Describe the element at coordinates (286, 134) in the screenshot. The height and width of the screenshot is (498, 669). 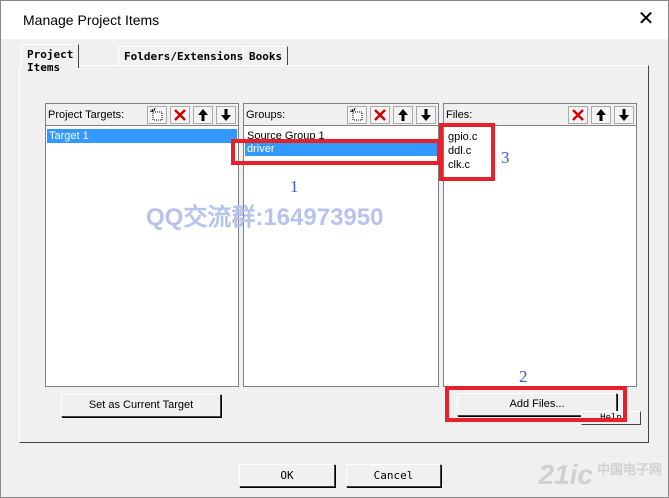
I see `group-item-source-group-1: Source Group 1` at that location.